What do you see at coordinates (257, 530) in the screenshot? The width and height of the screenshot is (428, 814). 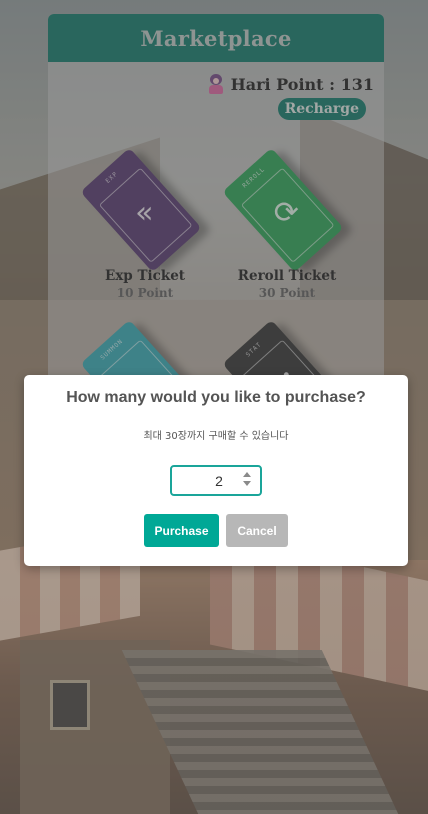 I see `cancel-button: Cancel` at bounding box center [257, 530].